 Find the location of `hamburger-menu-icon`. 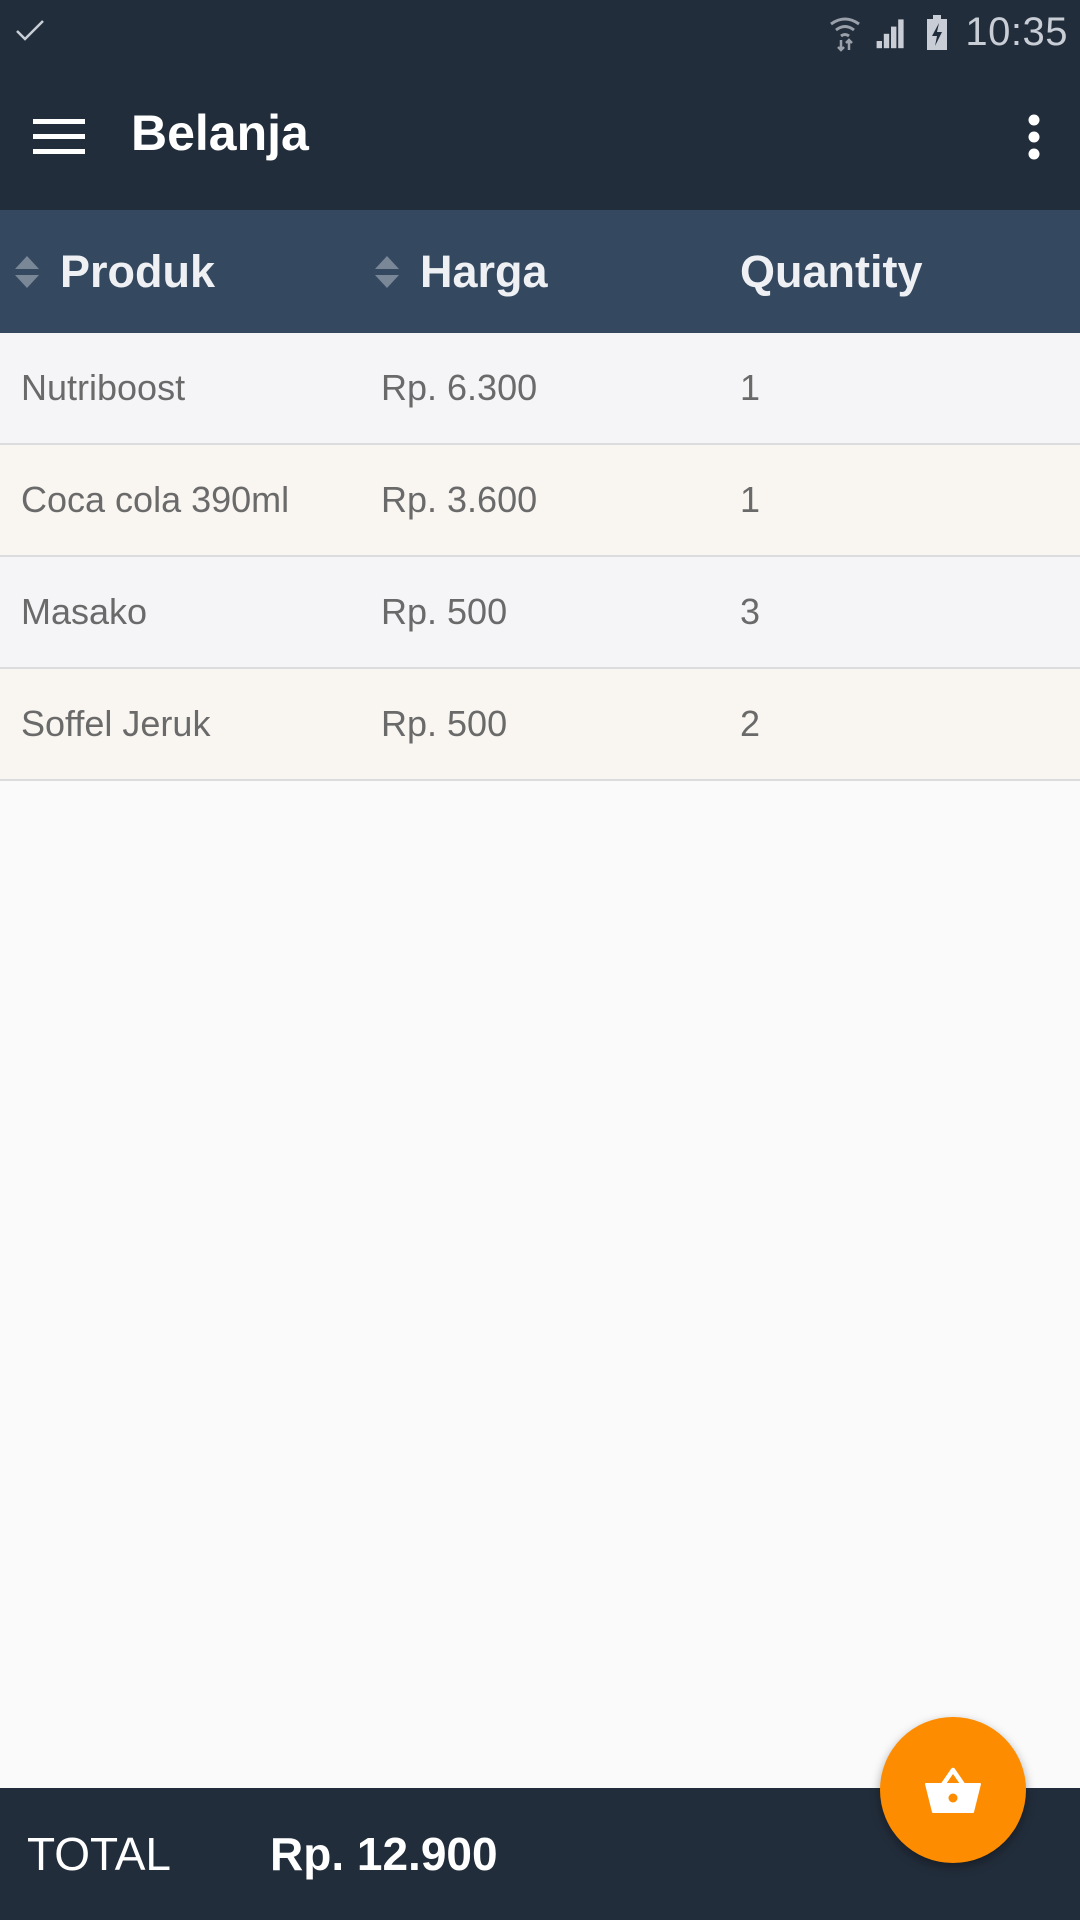

hamburger-menu-icon is located at coordinates (59, 136).